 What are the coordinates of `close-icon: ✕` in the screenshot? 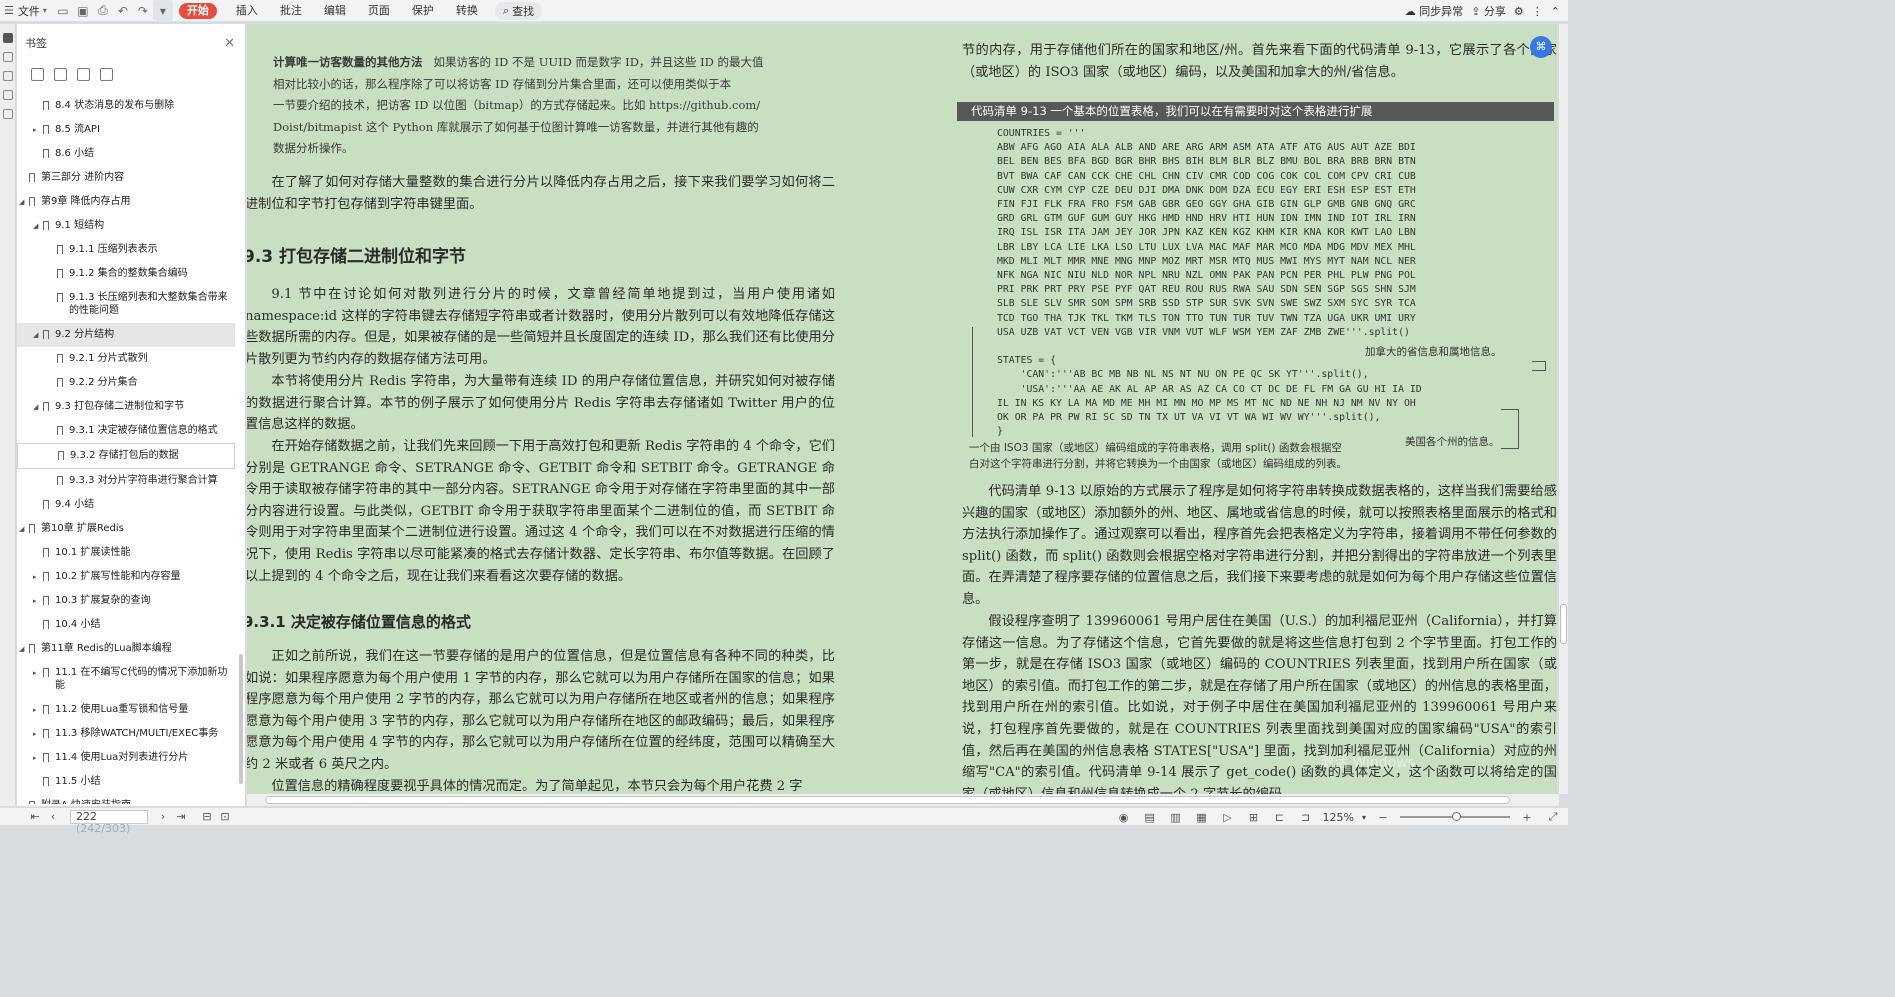 It's located at (229, 43).